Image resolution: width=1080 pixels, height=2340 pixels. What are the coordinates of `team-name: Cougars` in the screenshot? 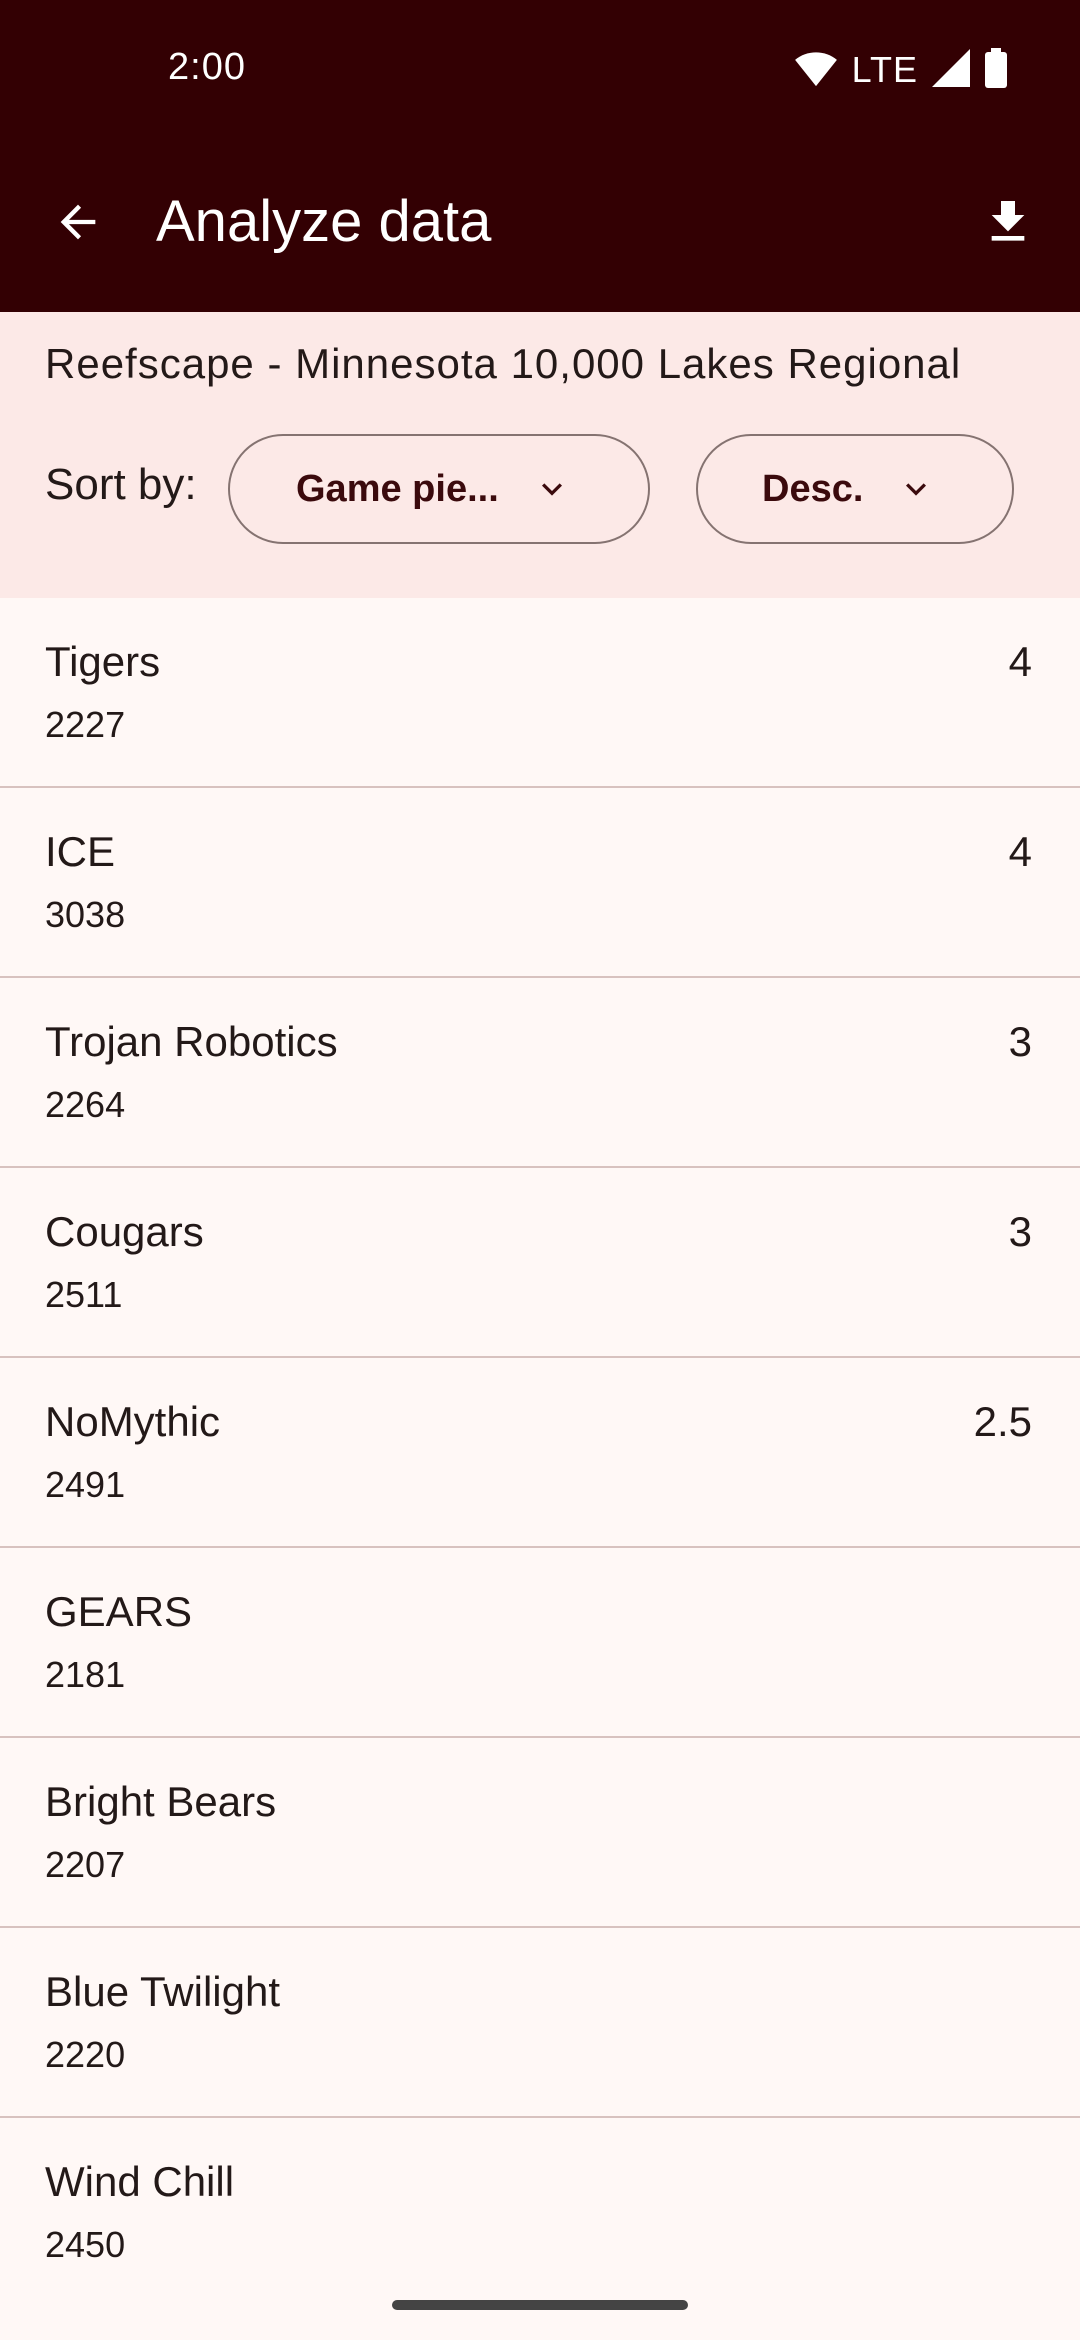 It's located at (124, 1231).